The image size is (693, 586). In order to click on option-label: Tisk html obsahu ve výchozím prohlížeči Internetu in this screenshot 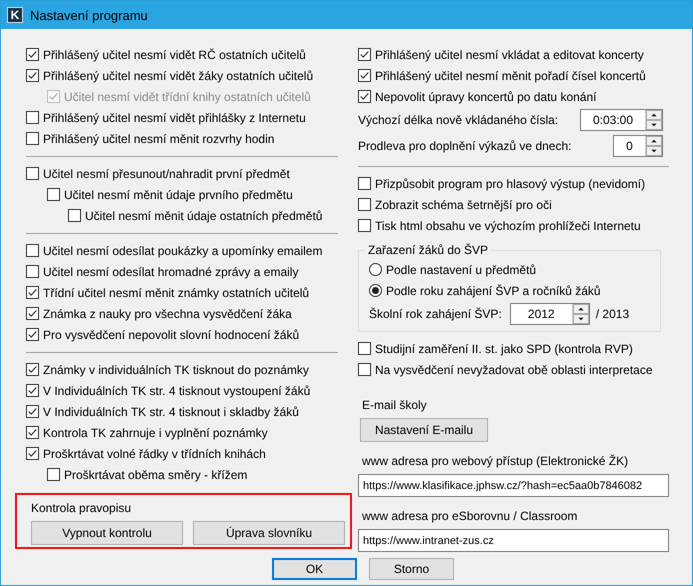, I will do `click(508, 225)`.